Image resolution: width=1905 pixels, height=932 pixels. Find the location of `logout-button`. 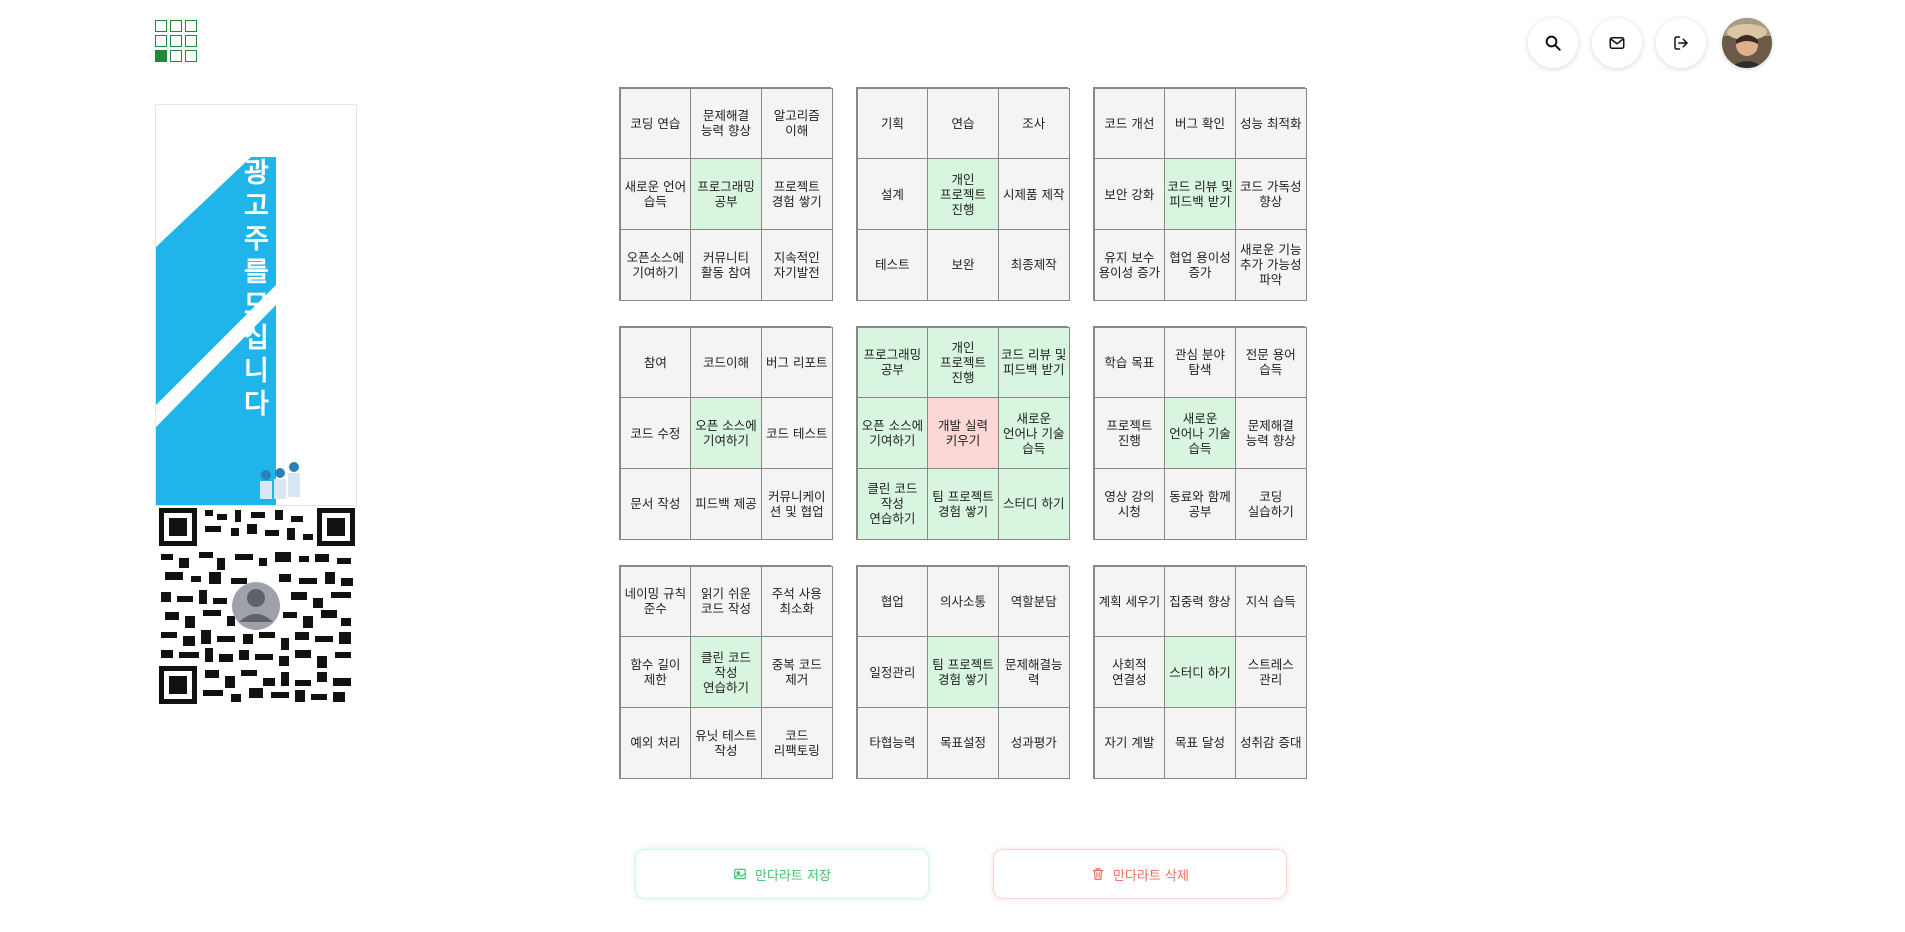

logout-button is located at coordinates (1681, 43).